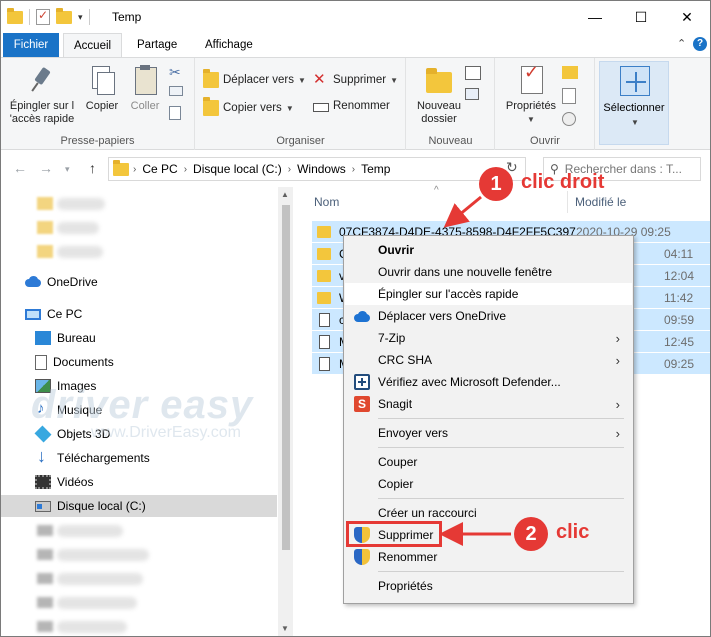 This screenshot has width=711, height=637. I want to click on ribbon-collapse-icon: ⌃, so click(681, 43).